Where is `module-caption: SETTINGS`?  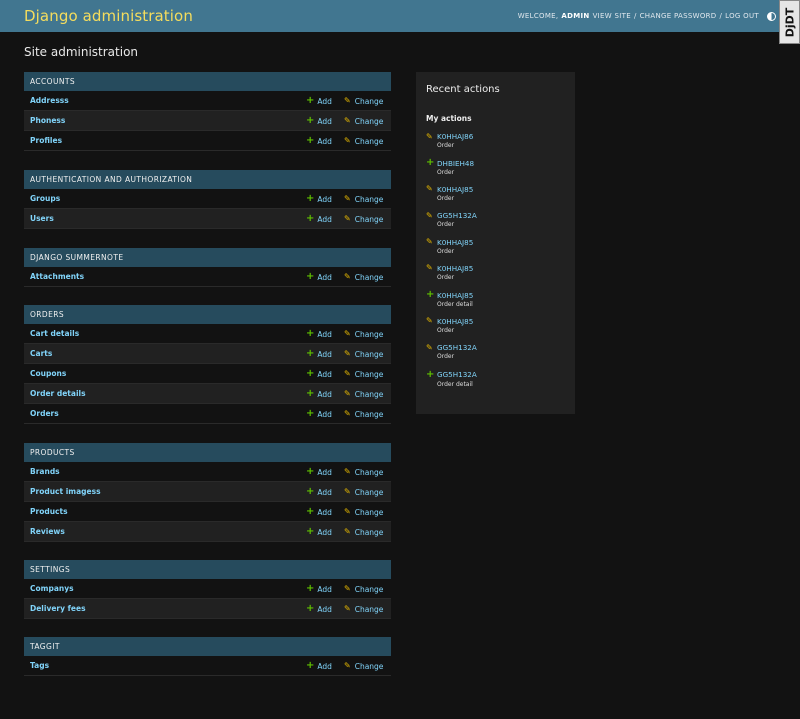 module-caption: SETTINGS is located at coordinates (207, 569).